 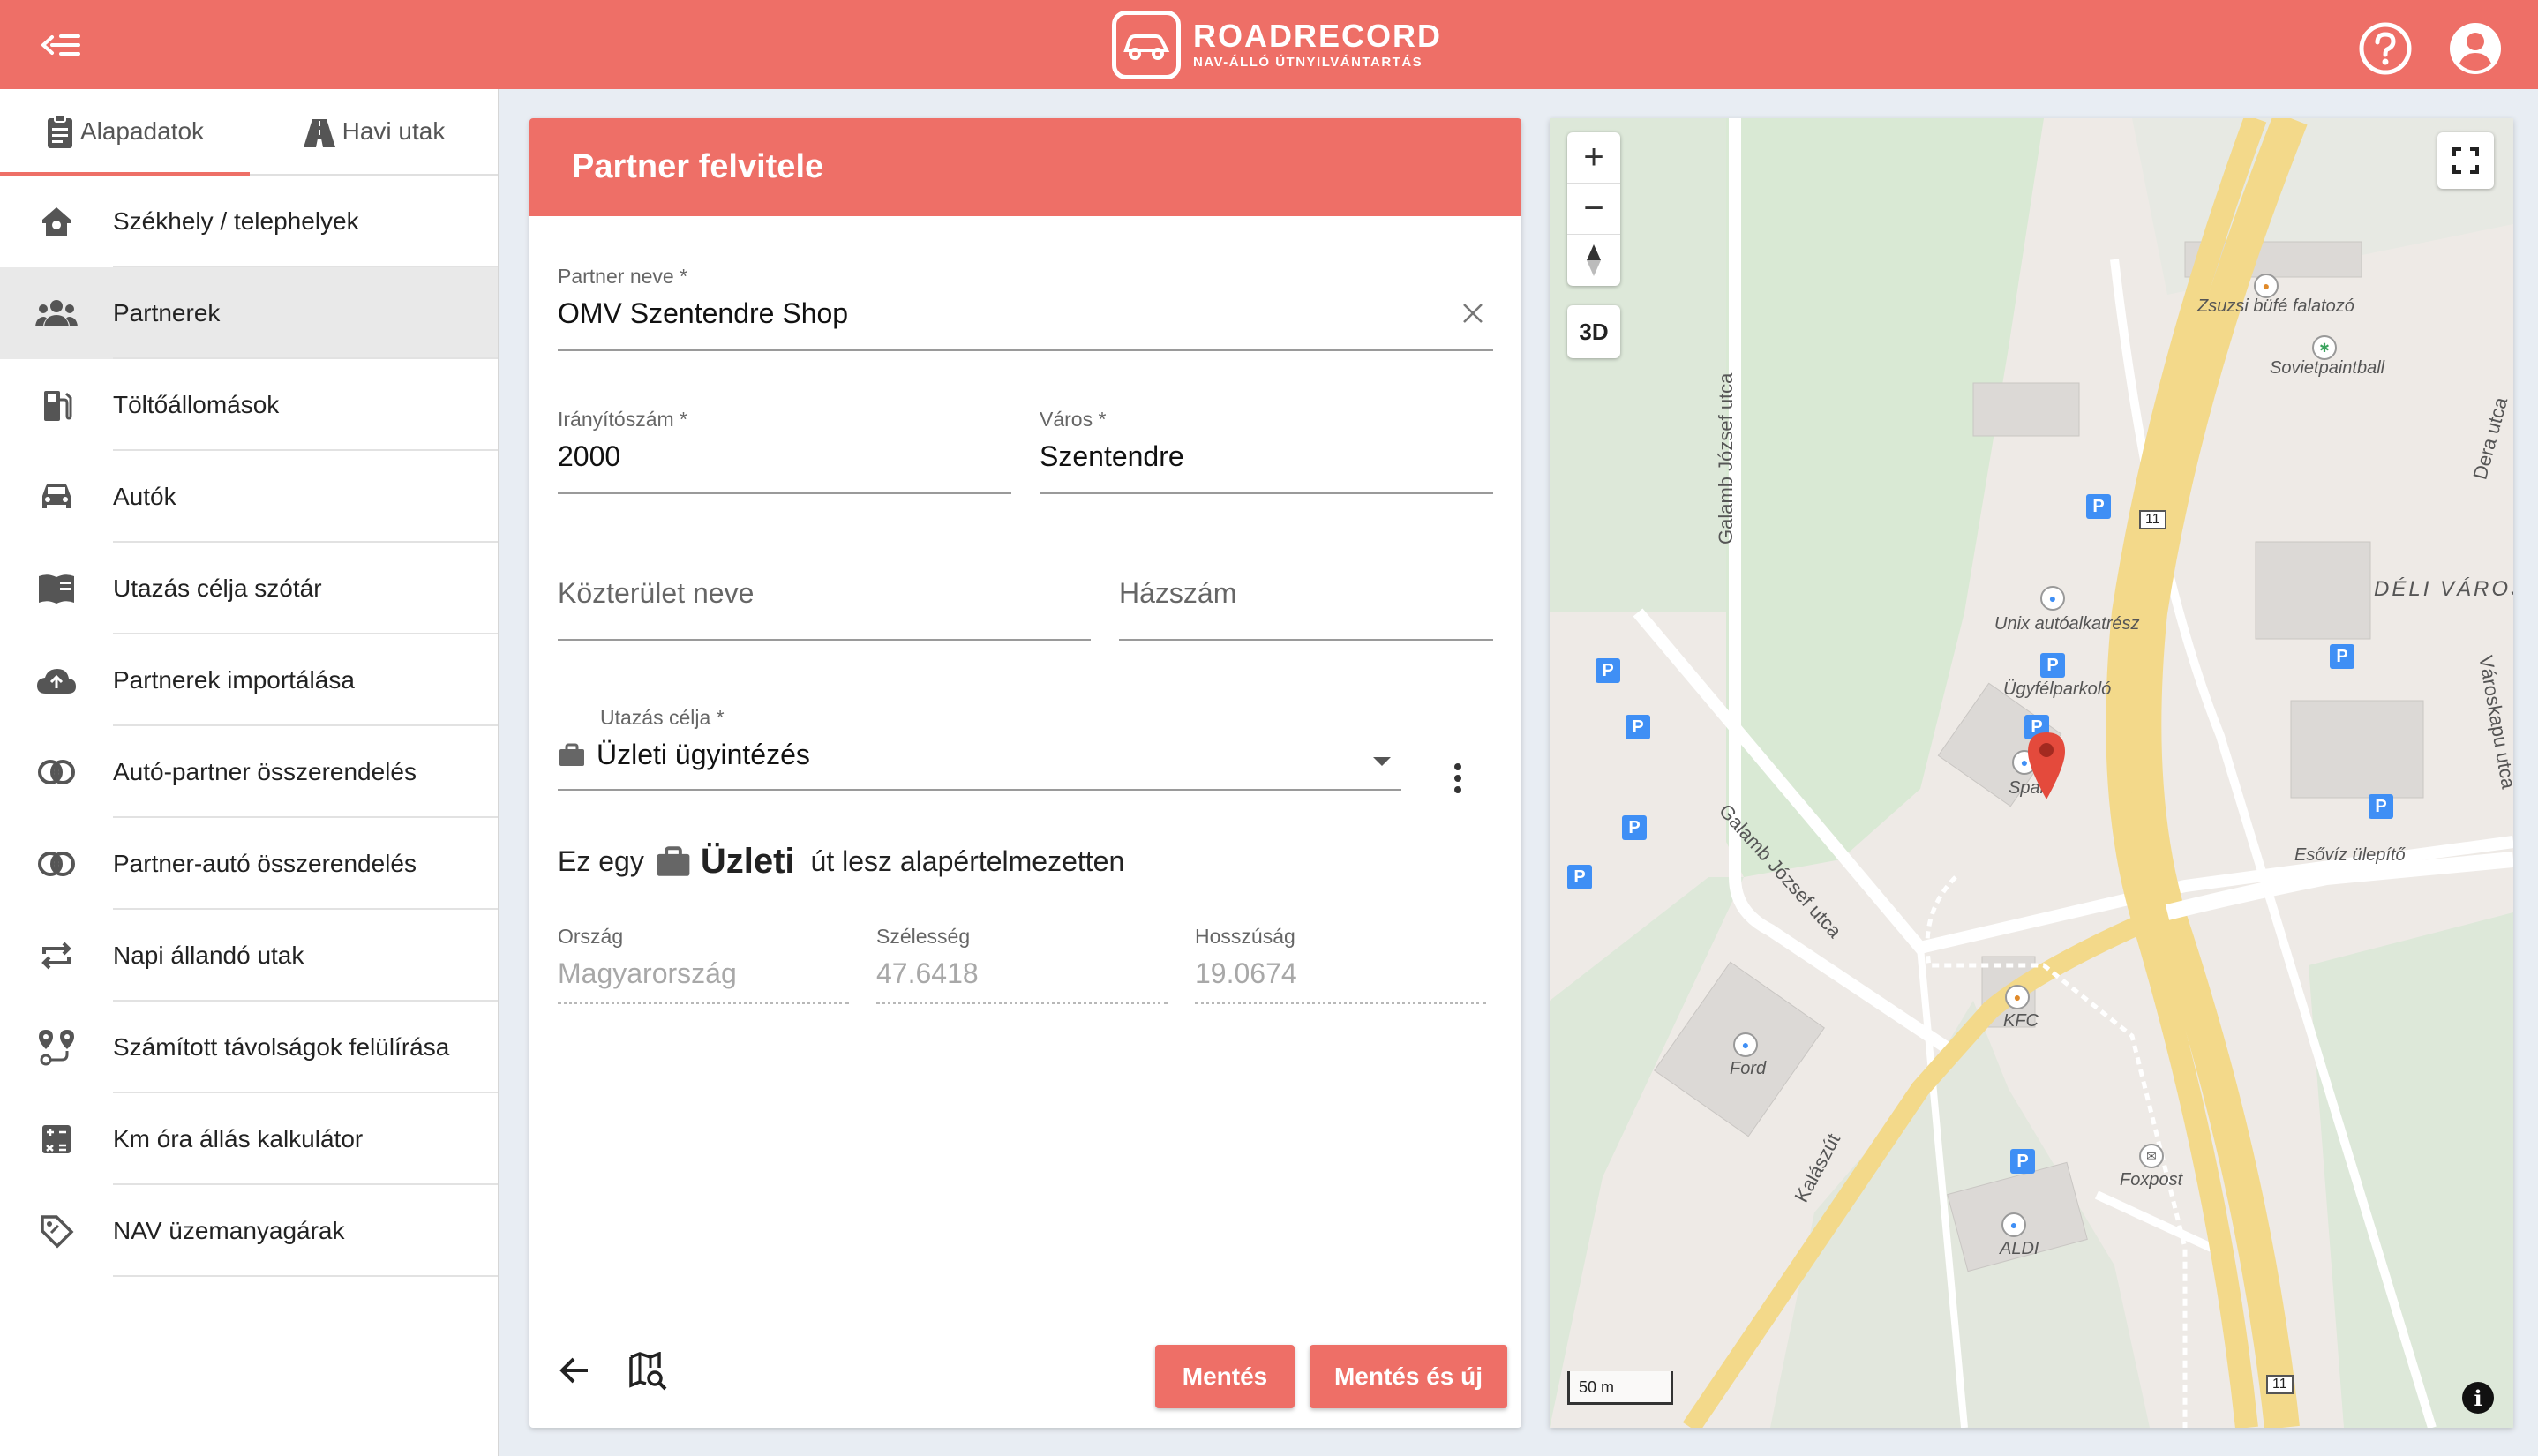 I want to click on car-icon, so click(x=56, y=496).